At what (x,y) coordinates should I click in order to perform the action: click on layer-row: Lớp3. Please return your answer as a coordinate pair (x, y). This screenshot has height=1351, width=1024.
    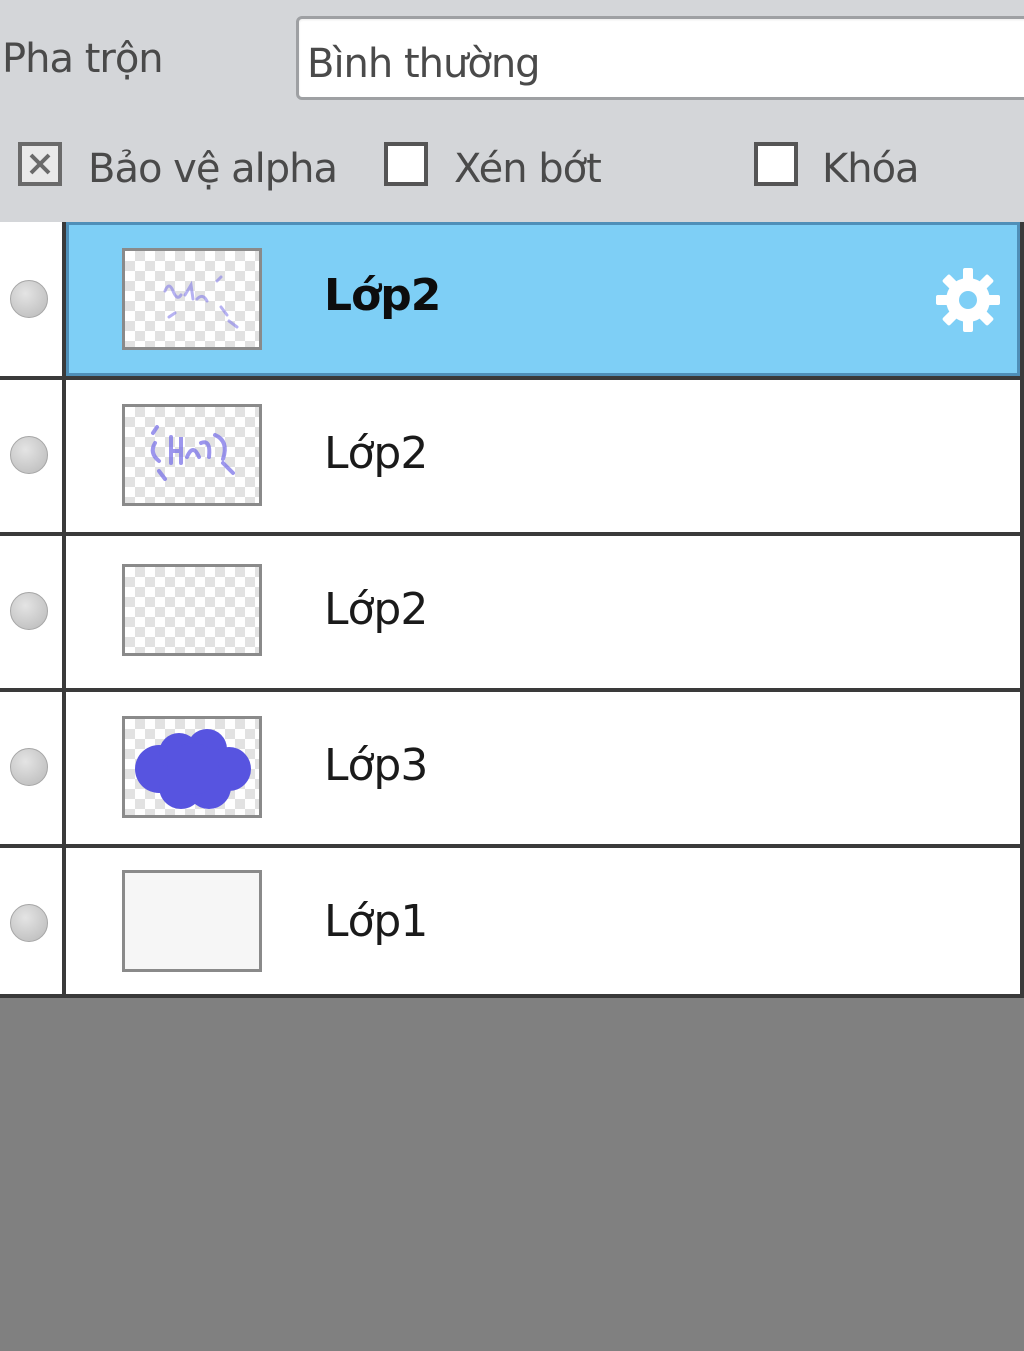
    Looking at the image, I should click on (510, 769).